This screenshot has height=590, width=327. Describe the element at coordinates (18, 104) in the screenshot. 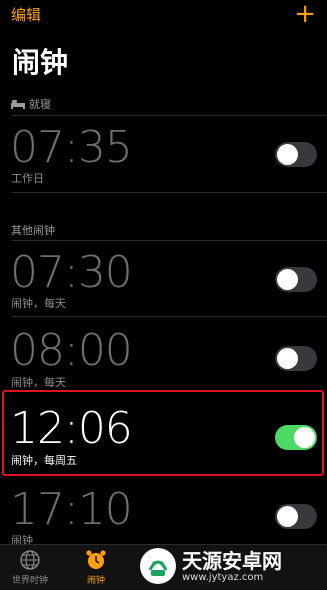

I see `bed-icon` at that location.